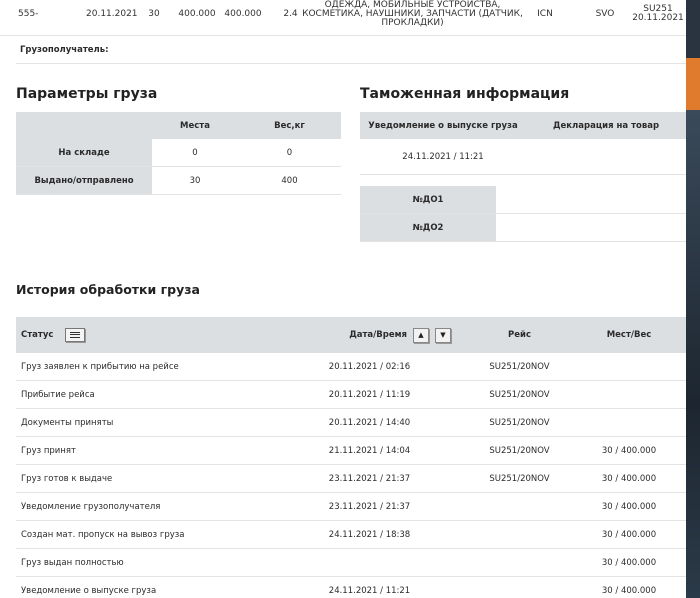 This screenshot has height=598, width=700. Describe the element at coordinates (243, 14) in the screenshot. I see `shipment-charge-weight: 400.000` at that location.